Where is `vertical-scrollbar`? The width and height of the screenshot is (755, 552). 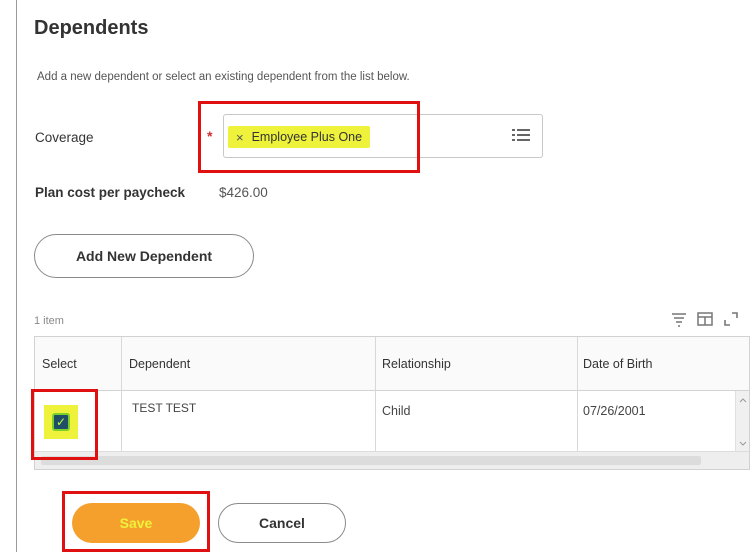
vertical-scrollbar is located at coordinates (742, 422).